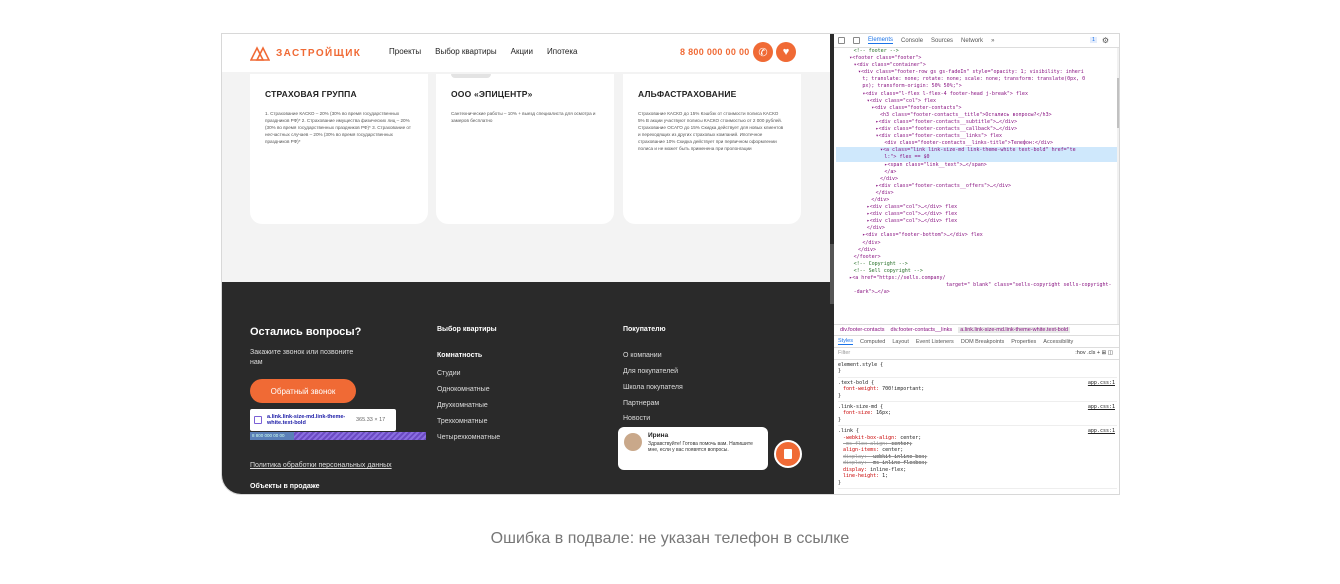  I want to click on breadcrumb-item: div.footer-contacts__links, so click(922, 330).